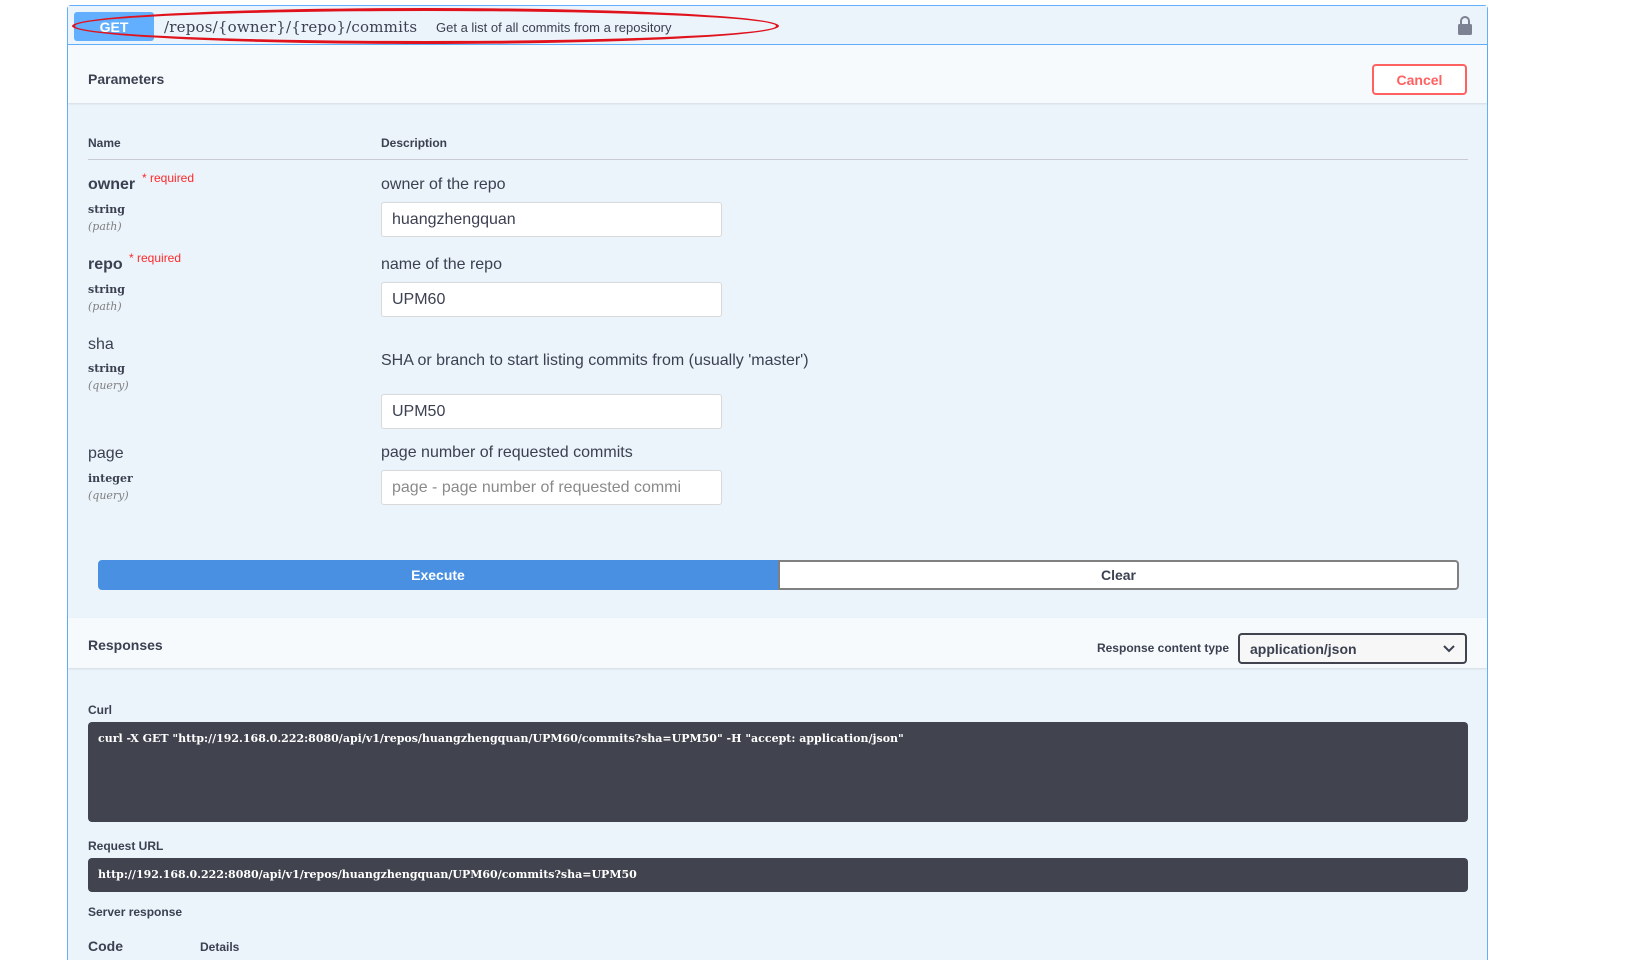 This screenshot has width=1650, height=960. What do you see at coordinates (1162, 648) in the screenshot?
I see `response-content-type-label: Response content type` at bounding box center [1162, 648].